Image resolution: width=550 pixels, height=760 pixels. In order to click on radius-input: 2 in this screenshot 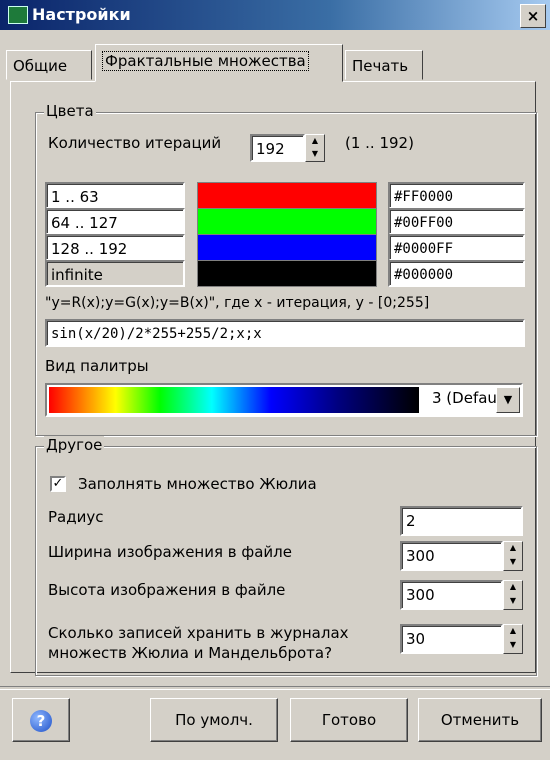, I will do `click(461, 521)`.